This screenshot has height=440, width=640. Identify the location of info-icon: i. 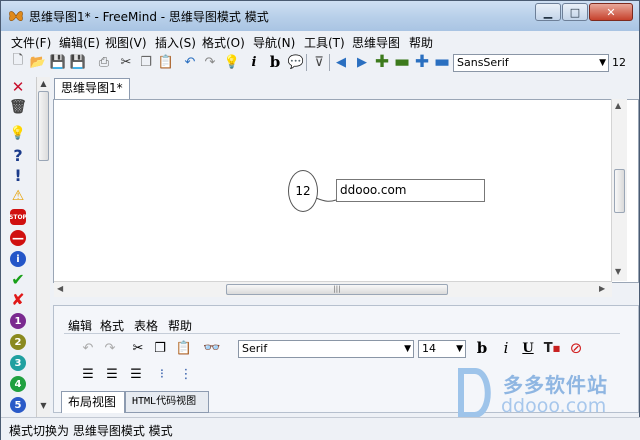
(18, 259).